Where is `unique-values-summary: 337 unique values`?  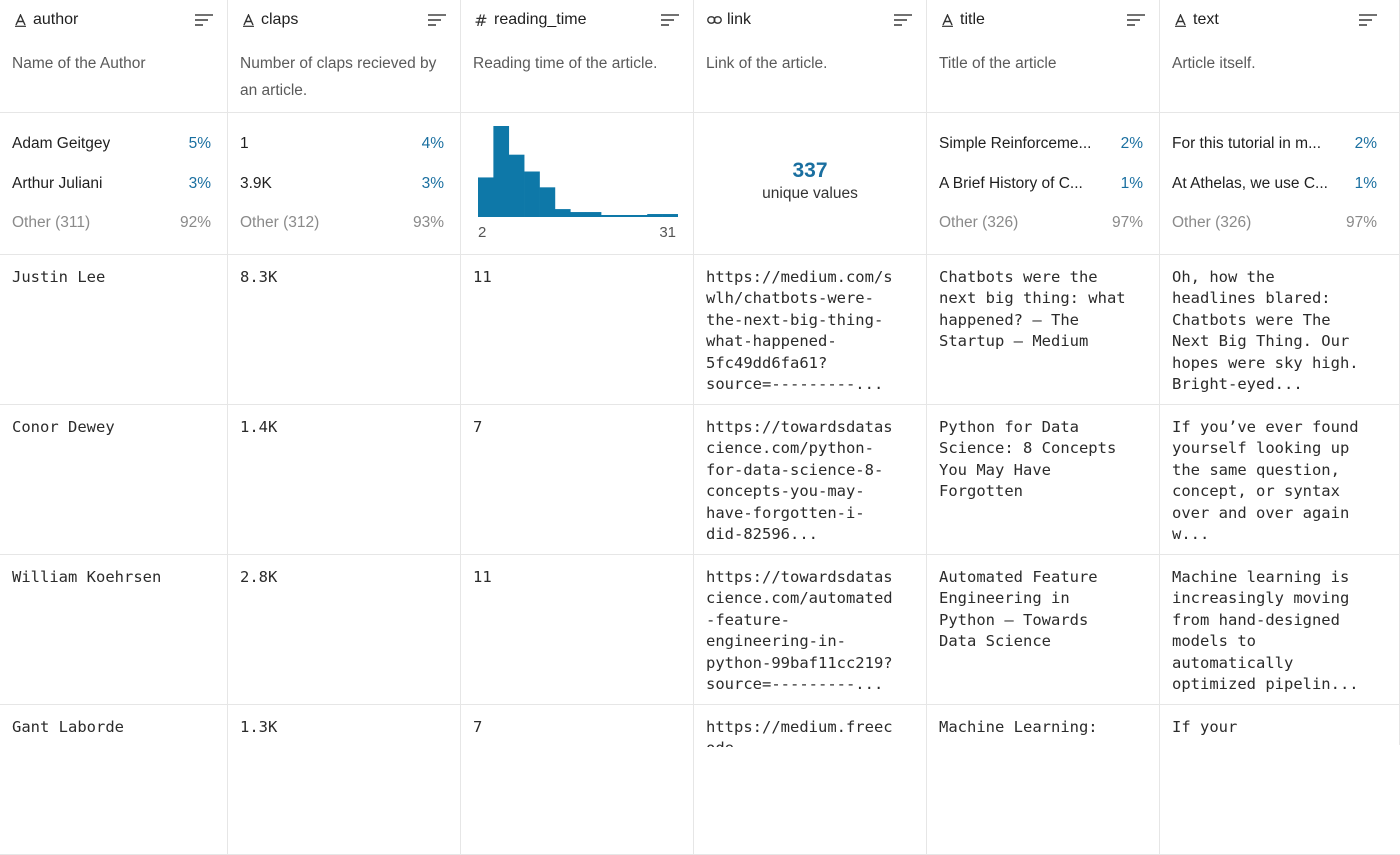
unique-values-summary: 337 unique values is located at coordinates (810, 181).